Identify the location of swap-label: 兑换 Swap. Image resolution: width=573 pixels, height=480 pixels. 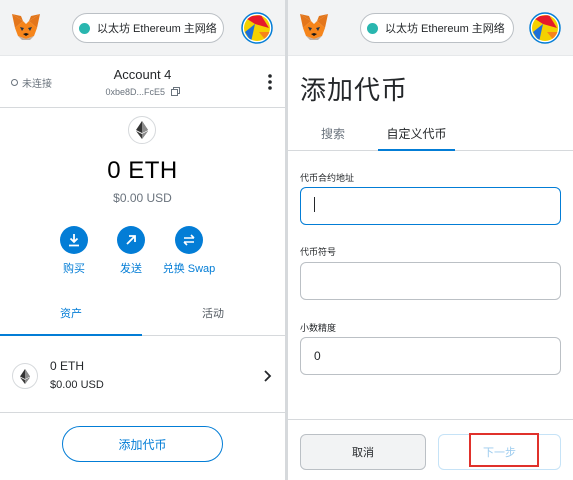
(189, 269).